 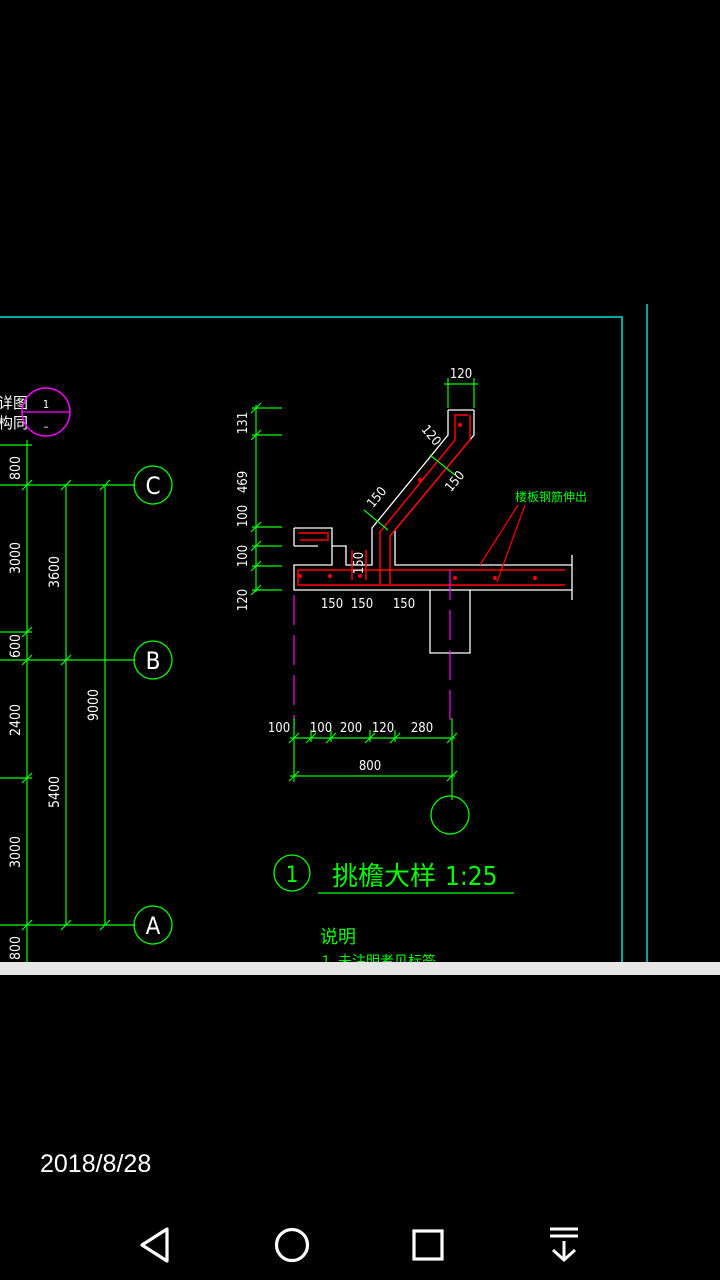 I want to click on svg-text: 200, so click(x=351, y=728).